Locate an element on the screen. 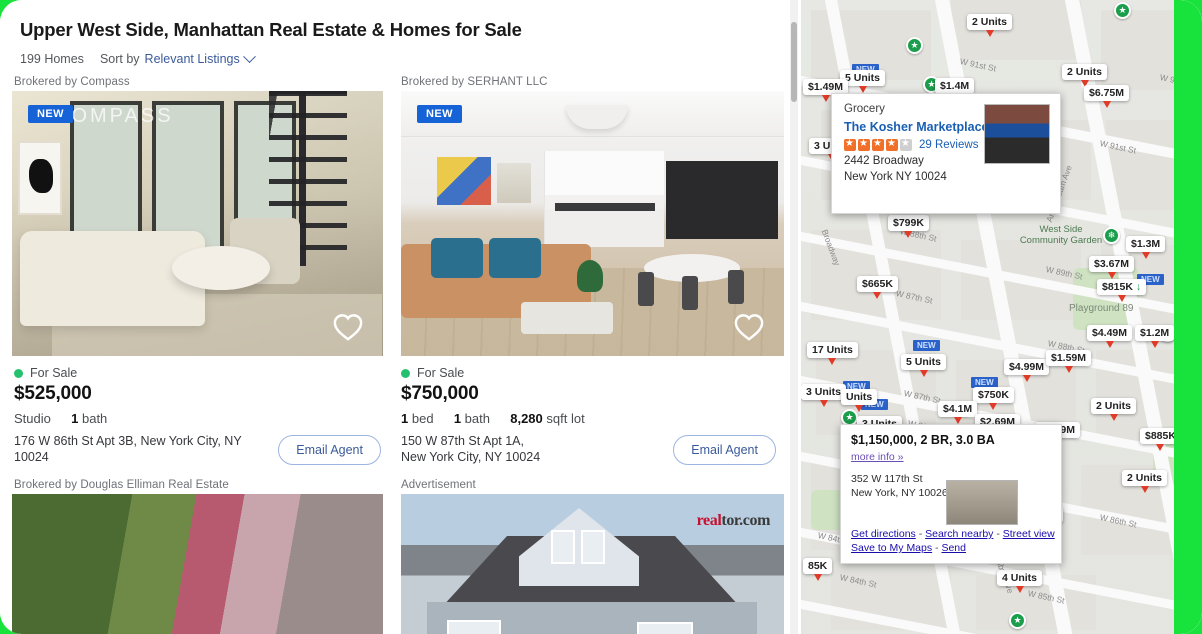  map-price-marker: $6.75M is located at coordinates (1107, 96).